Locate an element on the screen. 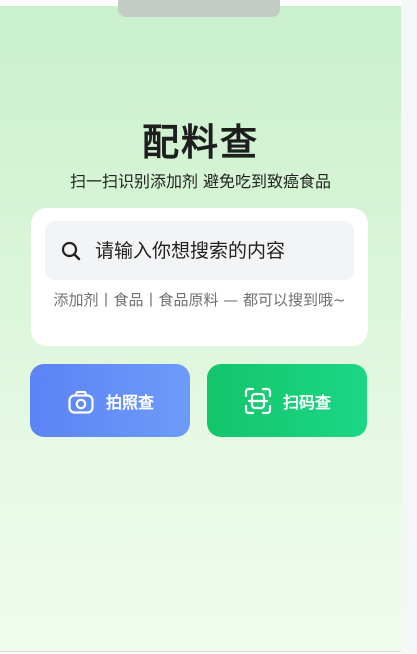  camera-icon is located at coordinates (81, 401).